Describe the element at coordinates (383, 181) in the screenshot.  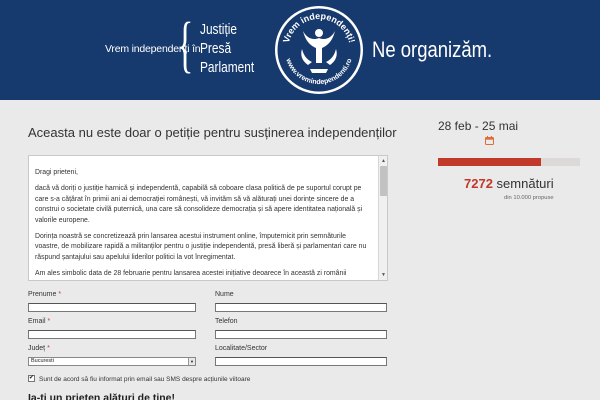
I see `scrollbar-thumb` at that location.